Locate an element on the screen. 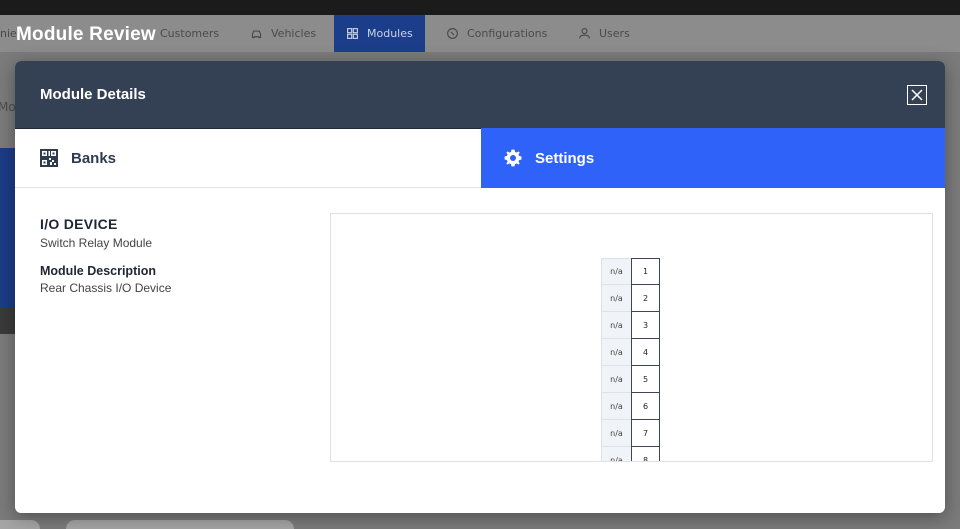  nav-item-modules: Modules is located at coordinates (379, 33).